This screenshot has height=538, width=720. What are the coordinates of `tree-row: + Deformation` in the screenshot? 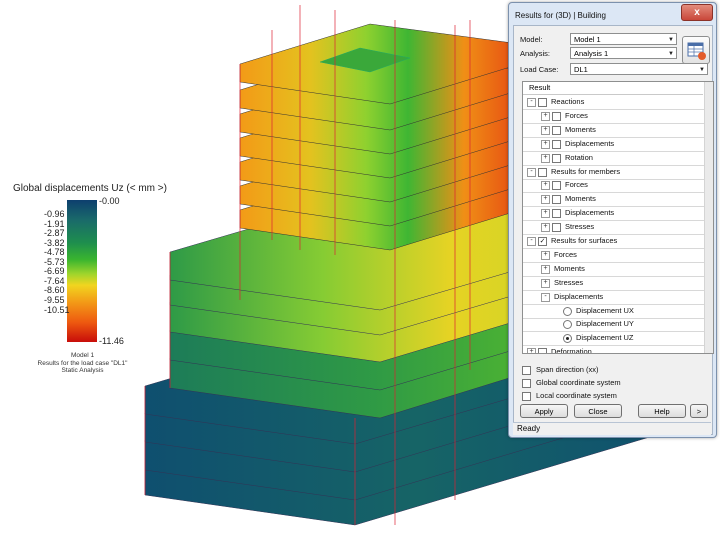 It's located at (613, 349).